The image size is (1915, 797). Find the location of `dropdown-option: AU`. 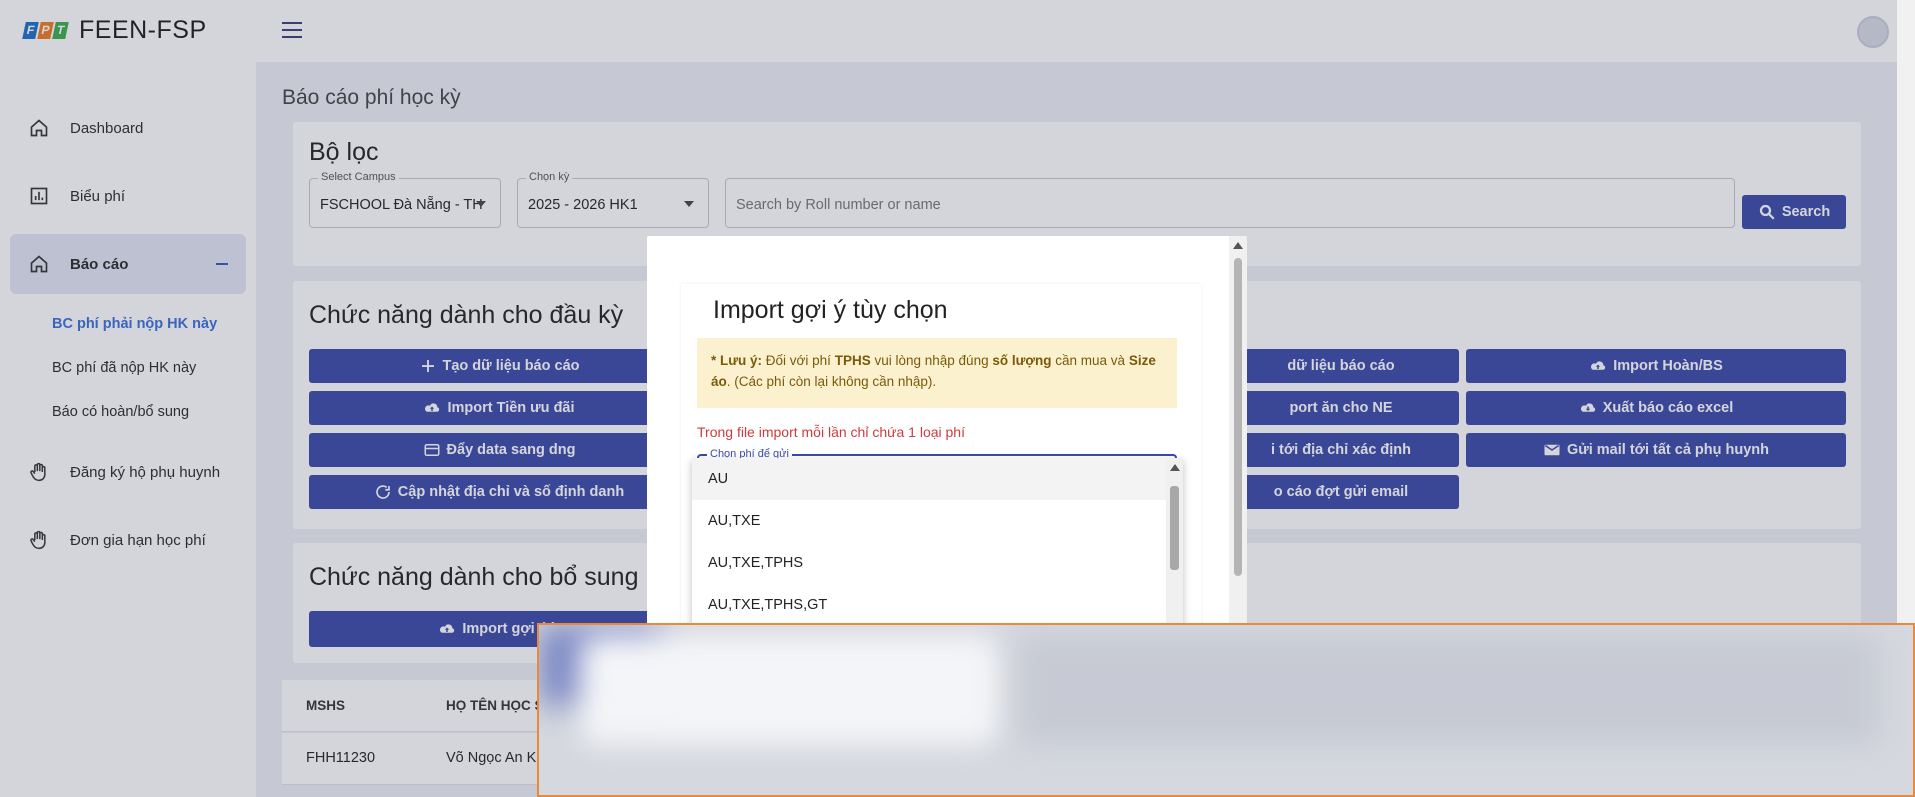

dropdown-option: AU is located at coordinates (937, 479).